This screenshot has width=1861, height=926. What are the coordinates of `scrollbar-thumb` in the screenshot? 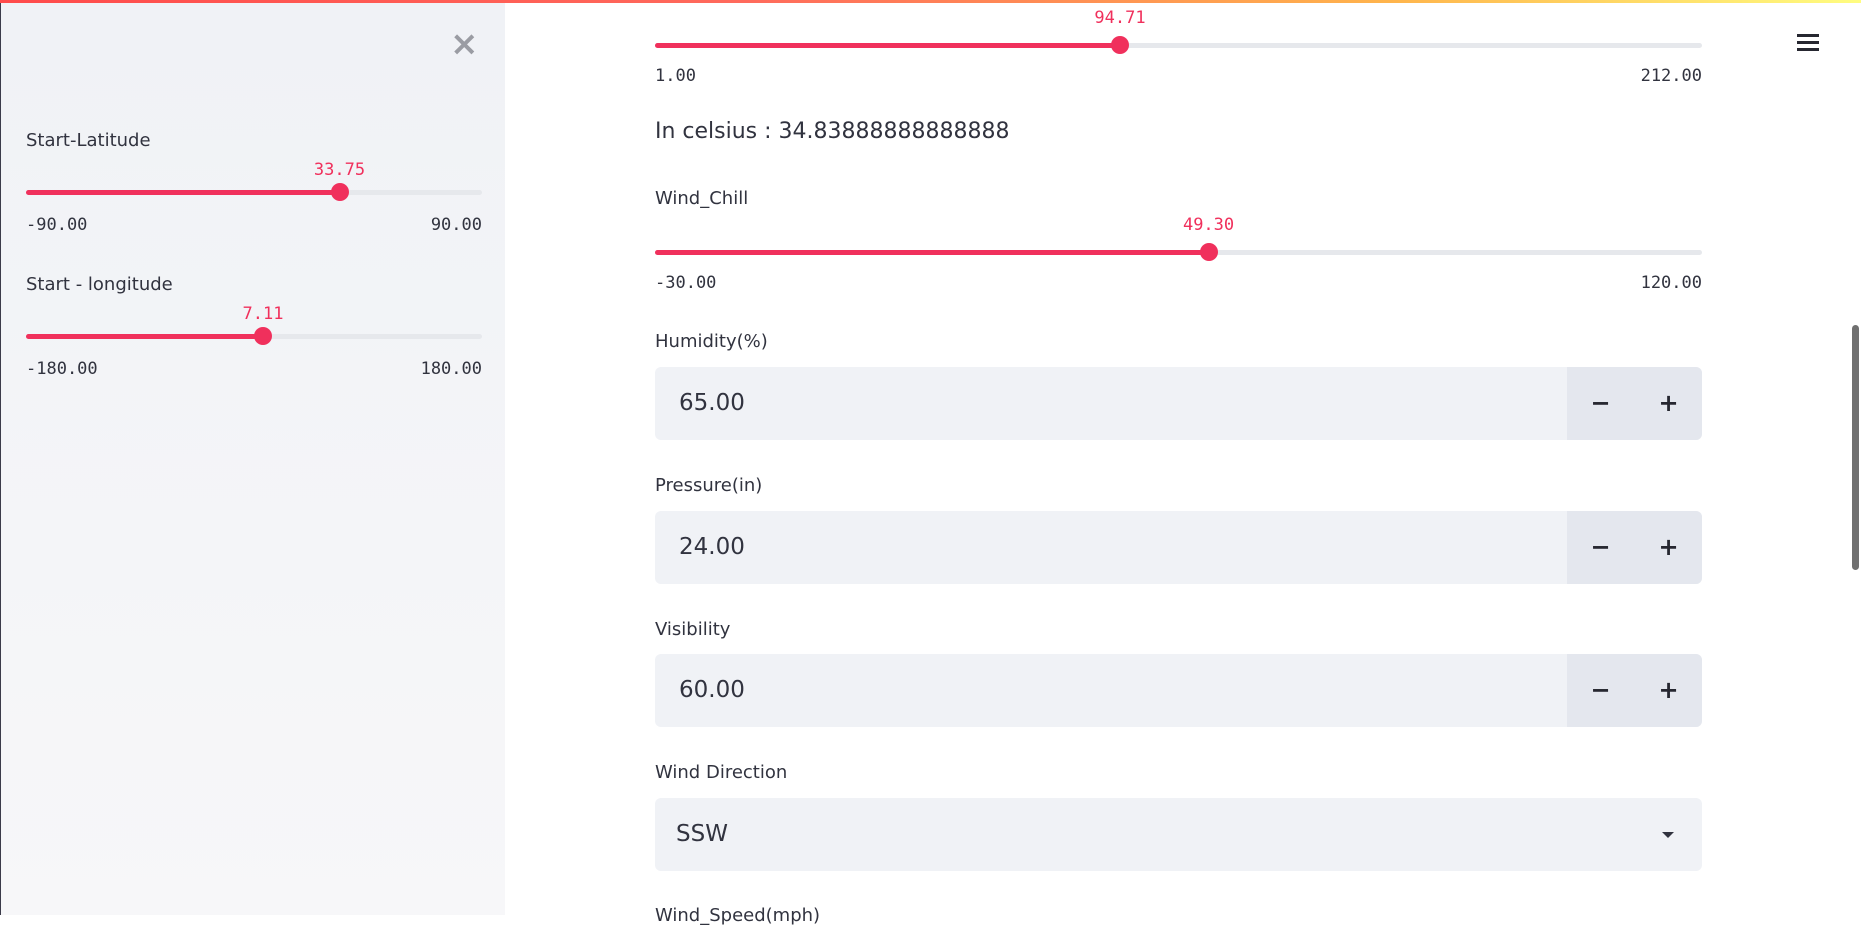 It's located at (1855, 447).